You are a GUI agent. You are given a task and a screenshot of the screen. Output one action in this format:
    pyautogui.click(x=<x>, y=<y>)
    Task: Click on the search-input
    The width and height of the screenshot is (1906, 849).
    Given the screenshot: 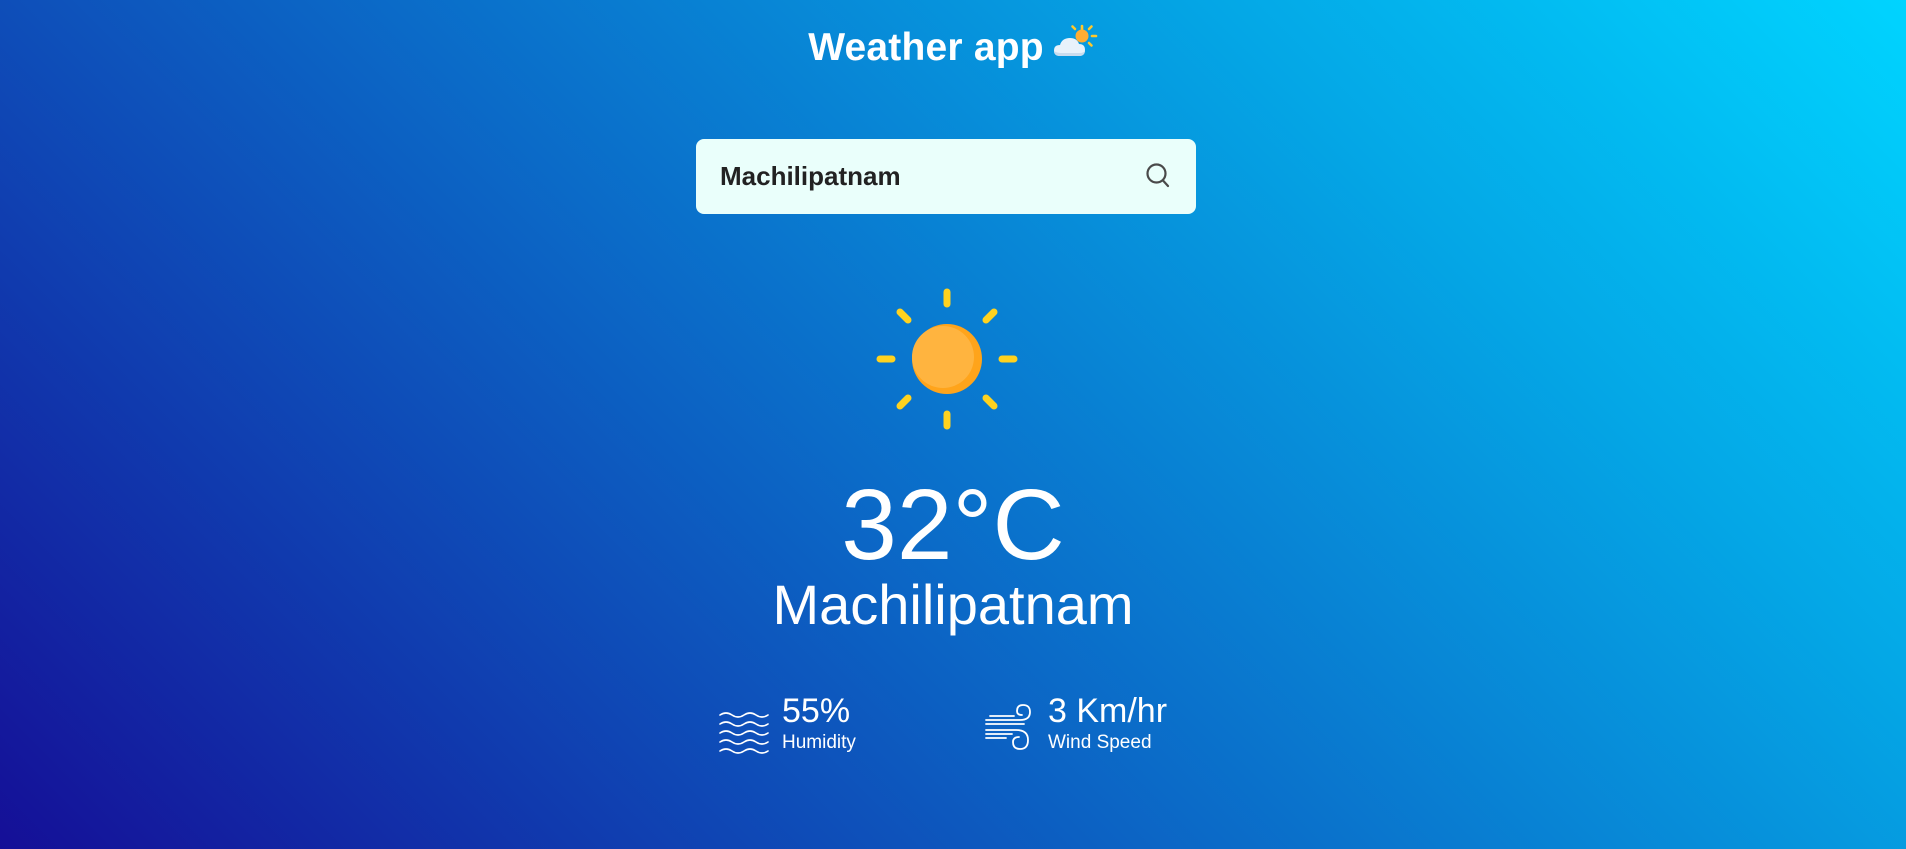 What is the action you would take?
    pyautogui.click(x=920, y=176)
    